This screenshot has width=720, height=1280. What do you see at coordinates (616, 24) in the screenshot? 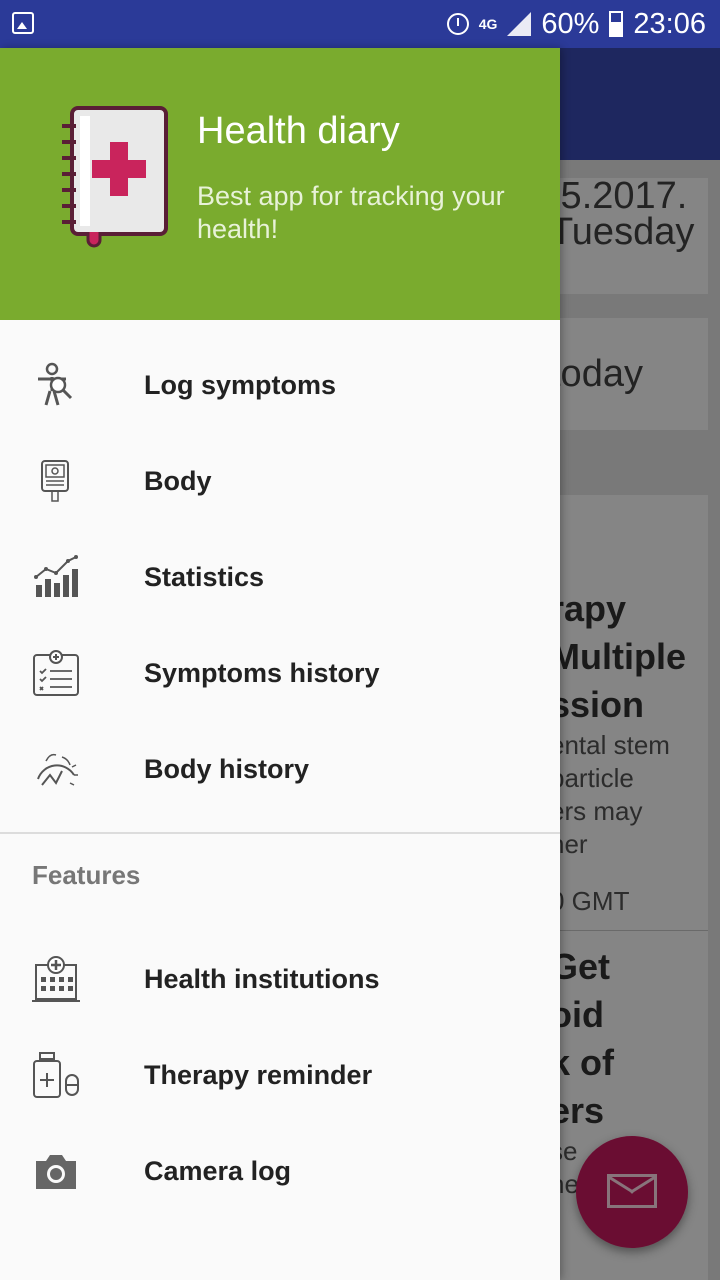
I see `battery-icon` at bounding box center [616, 24].